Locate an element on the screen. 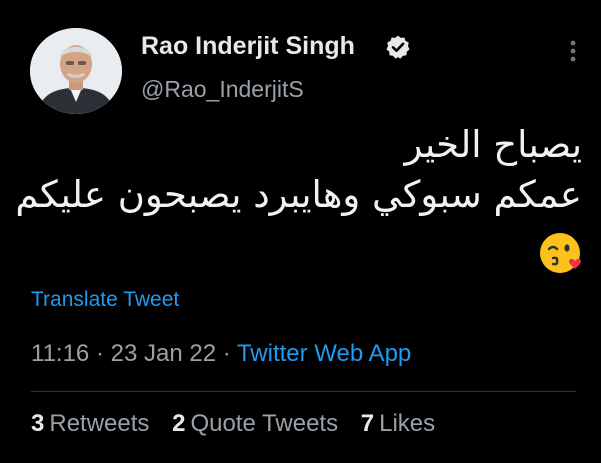 The width and height of the screenshot is (601, 463). tweet-date: 23 Jan 22 is located at coordinates (163, 353).